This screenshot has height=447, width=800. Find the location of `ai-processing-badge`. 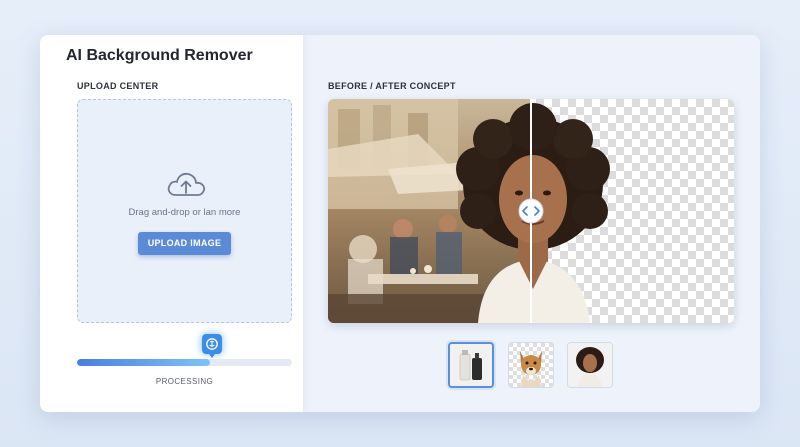

ai-processing-badge is located at coordinates (212, 346).